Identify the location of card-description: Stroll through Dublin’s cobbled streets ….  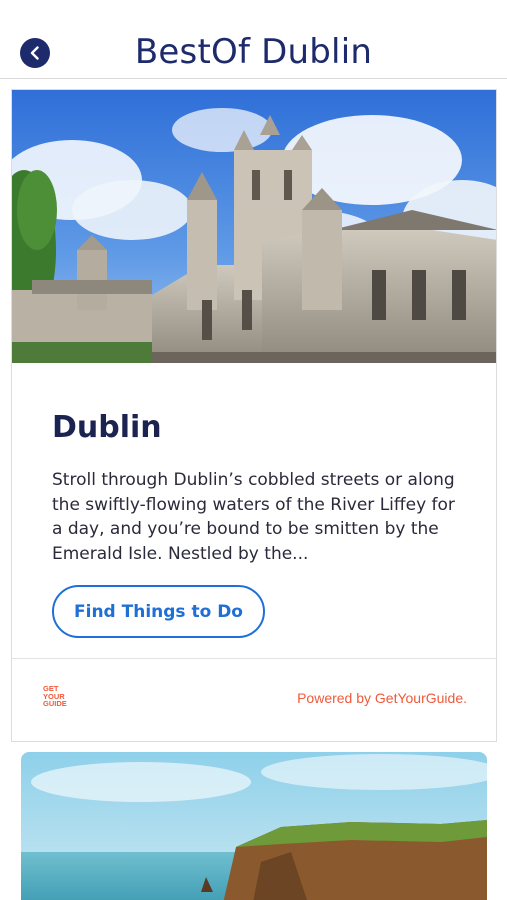
(253, 517).